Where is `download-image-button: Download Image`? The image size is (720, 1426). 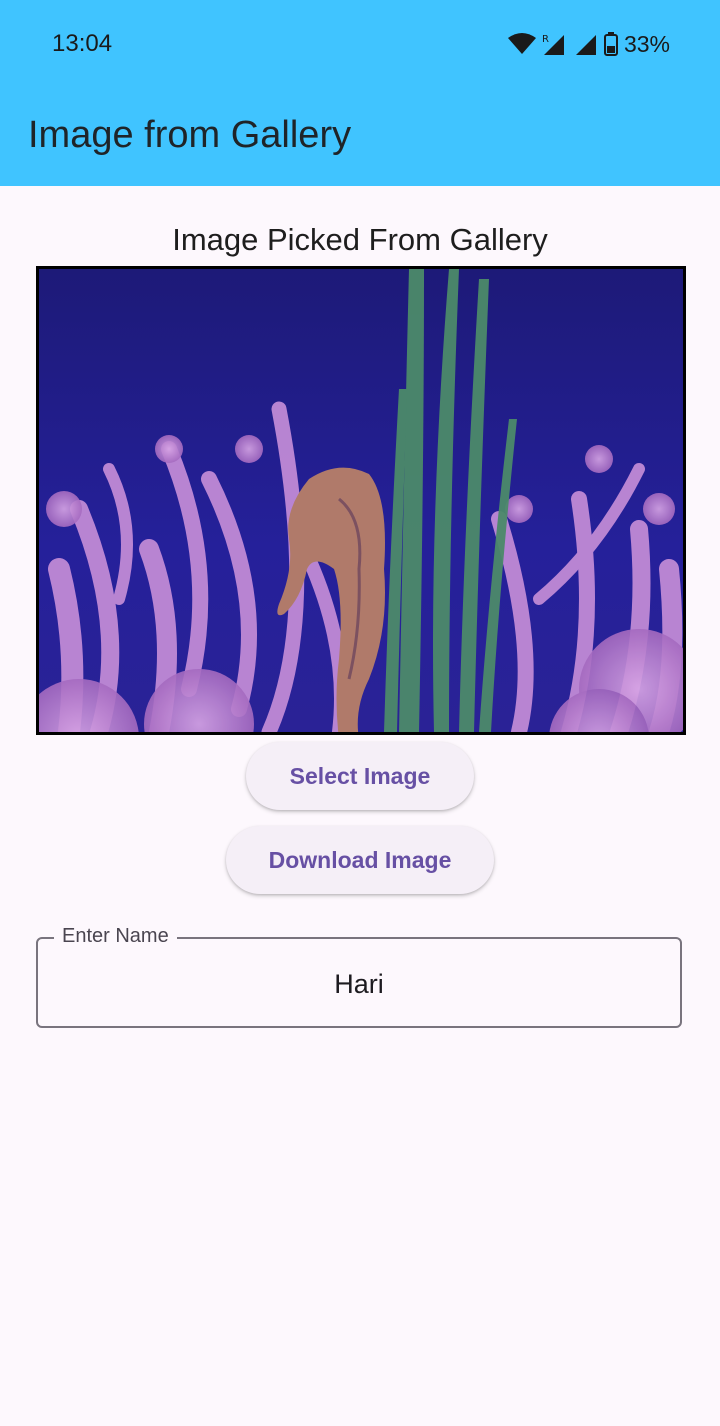
download-image-button: Download Image is located at coordinates (360, 860).